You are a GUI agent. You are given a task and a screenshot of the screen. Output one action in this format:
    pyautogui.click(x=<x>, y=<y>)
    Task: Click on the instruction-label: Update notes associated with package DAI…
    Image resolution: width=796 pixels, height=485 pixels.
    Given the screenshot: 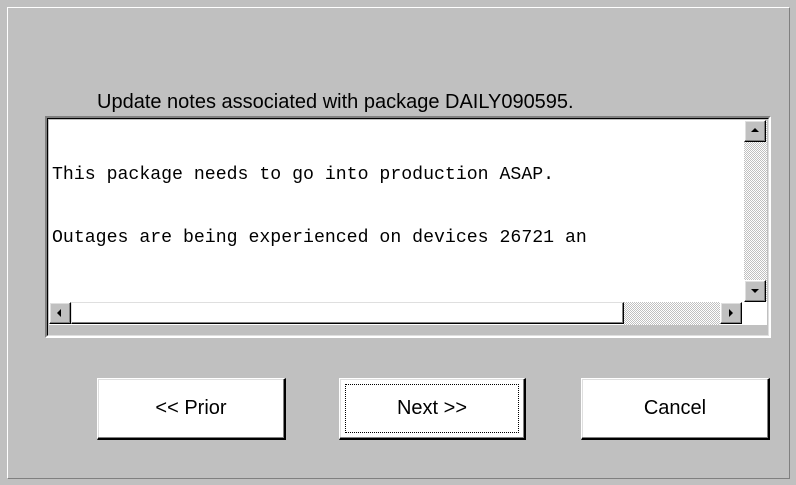 What is the action you would take?
    pyautogui.click(x=335, y=102)
    